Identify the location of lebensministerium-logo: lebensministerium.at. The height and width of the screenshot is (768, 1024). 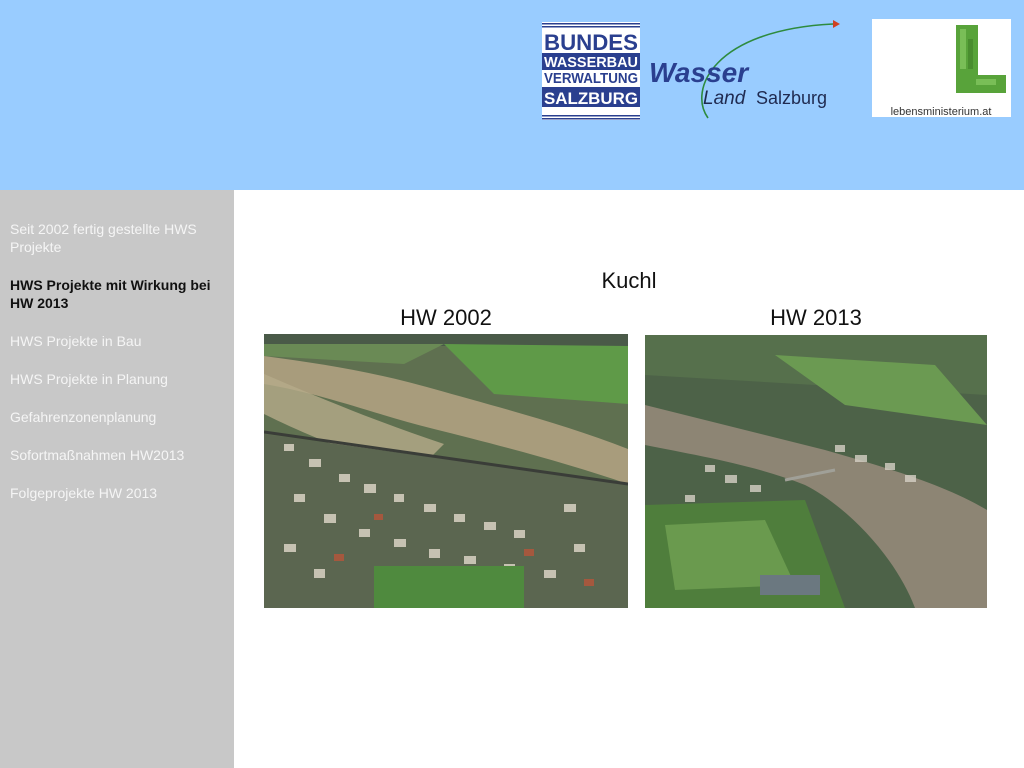
(941, 68).